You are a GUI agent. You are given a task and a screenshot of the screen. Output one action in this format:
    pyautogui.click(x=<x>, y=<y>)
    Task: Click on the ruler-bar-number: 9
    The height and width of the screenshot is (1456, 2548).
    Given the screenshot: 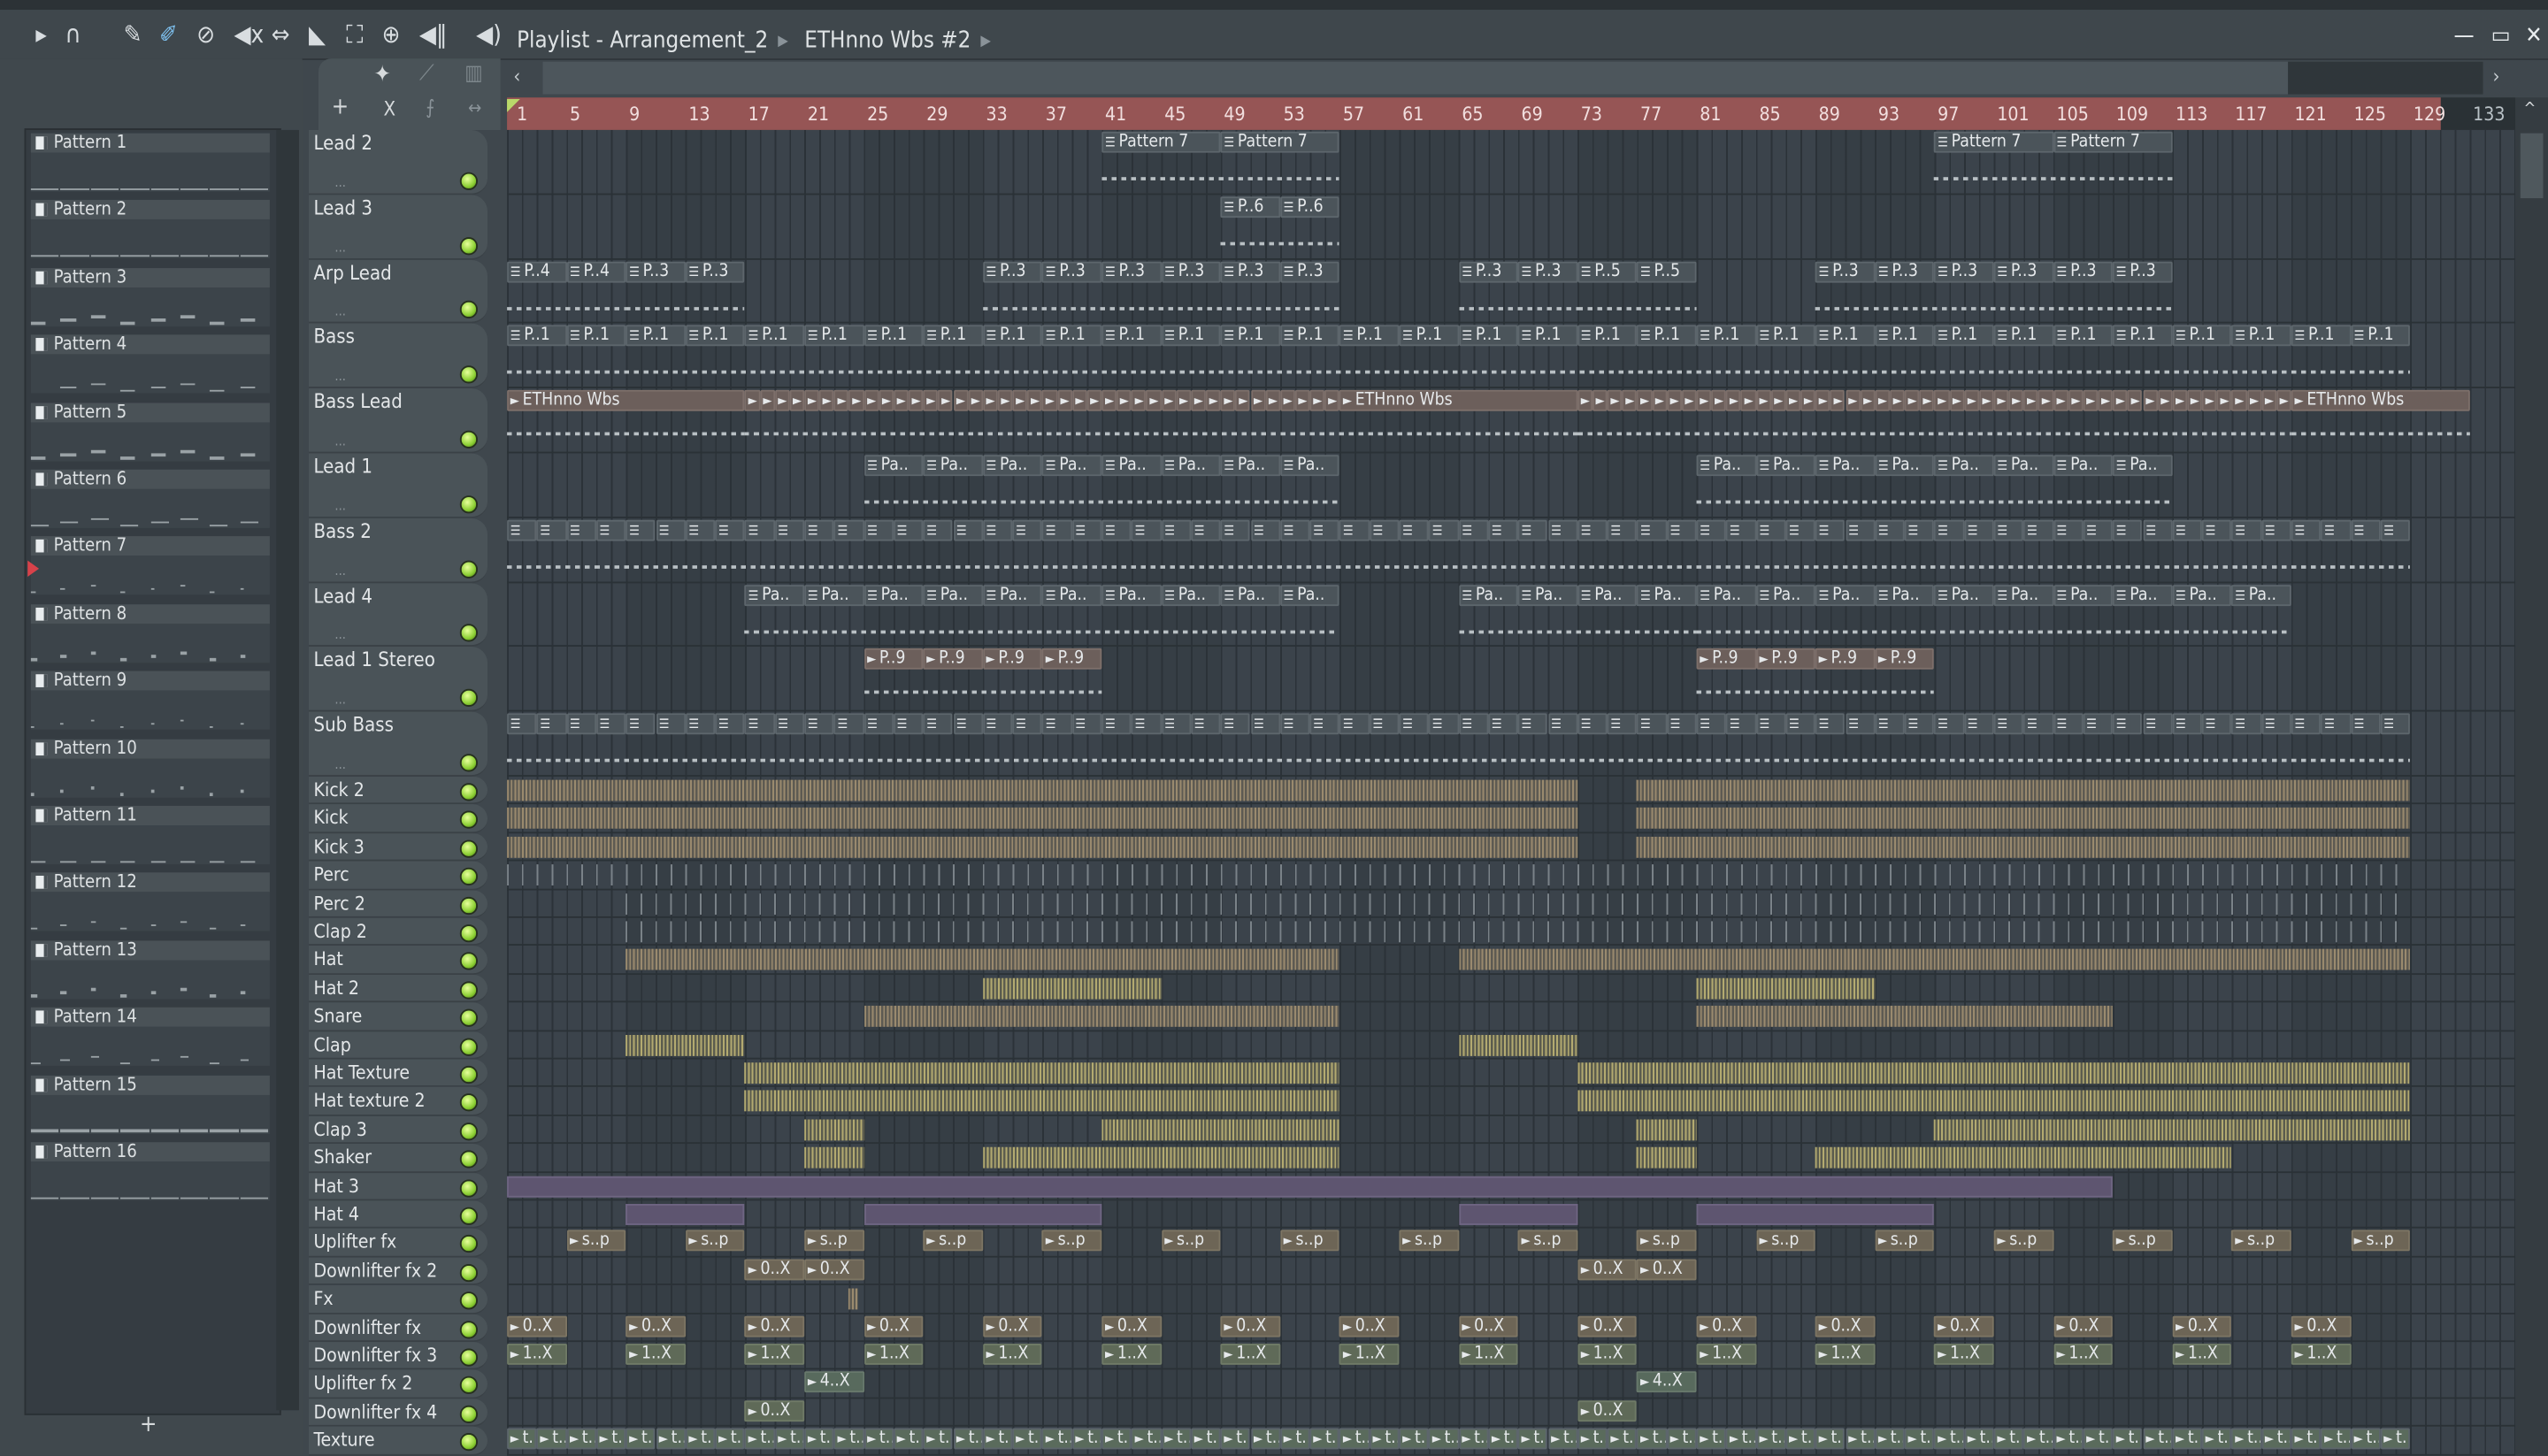 What is the action you would take?
    pyautogui.click(x=634, y=114)
    